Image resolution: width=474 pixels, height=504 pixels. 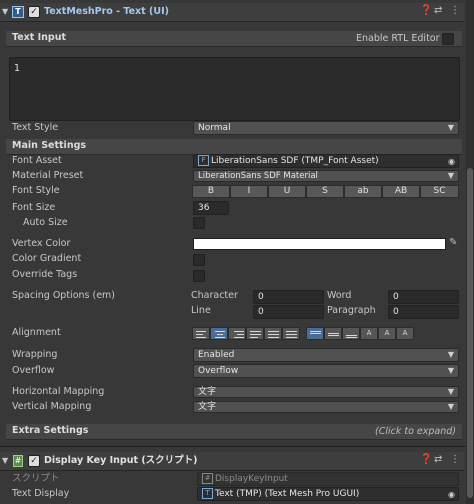 I want to click on uppercase-button: AB, so click(x=401, y=191).